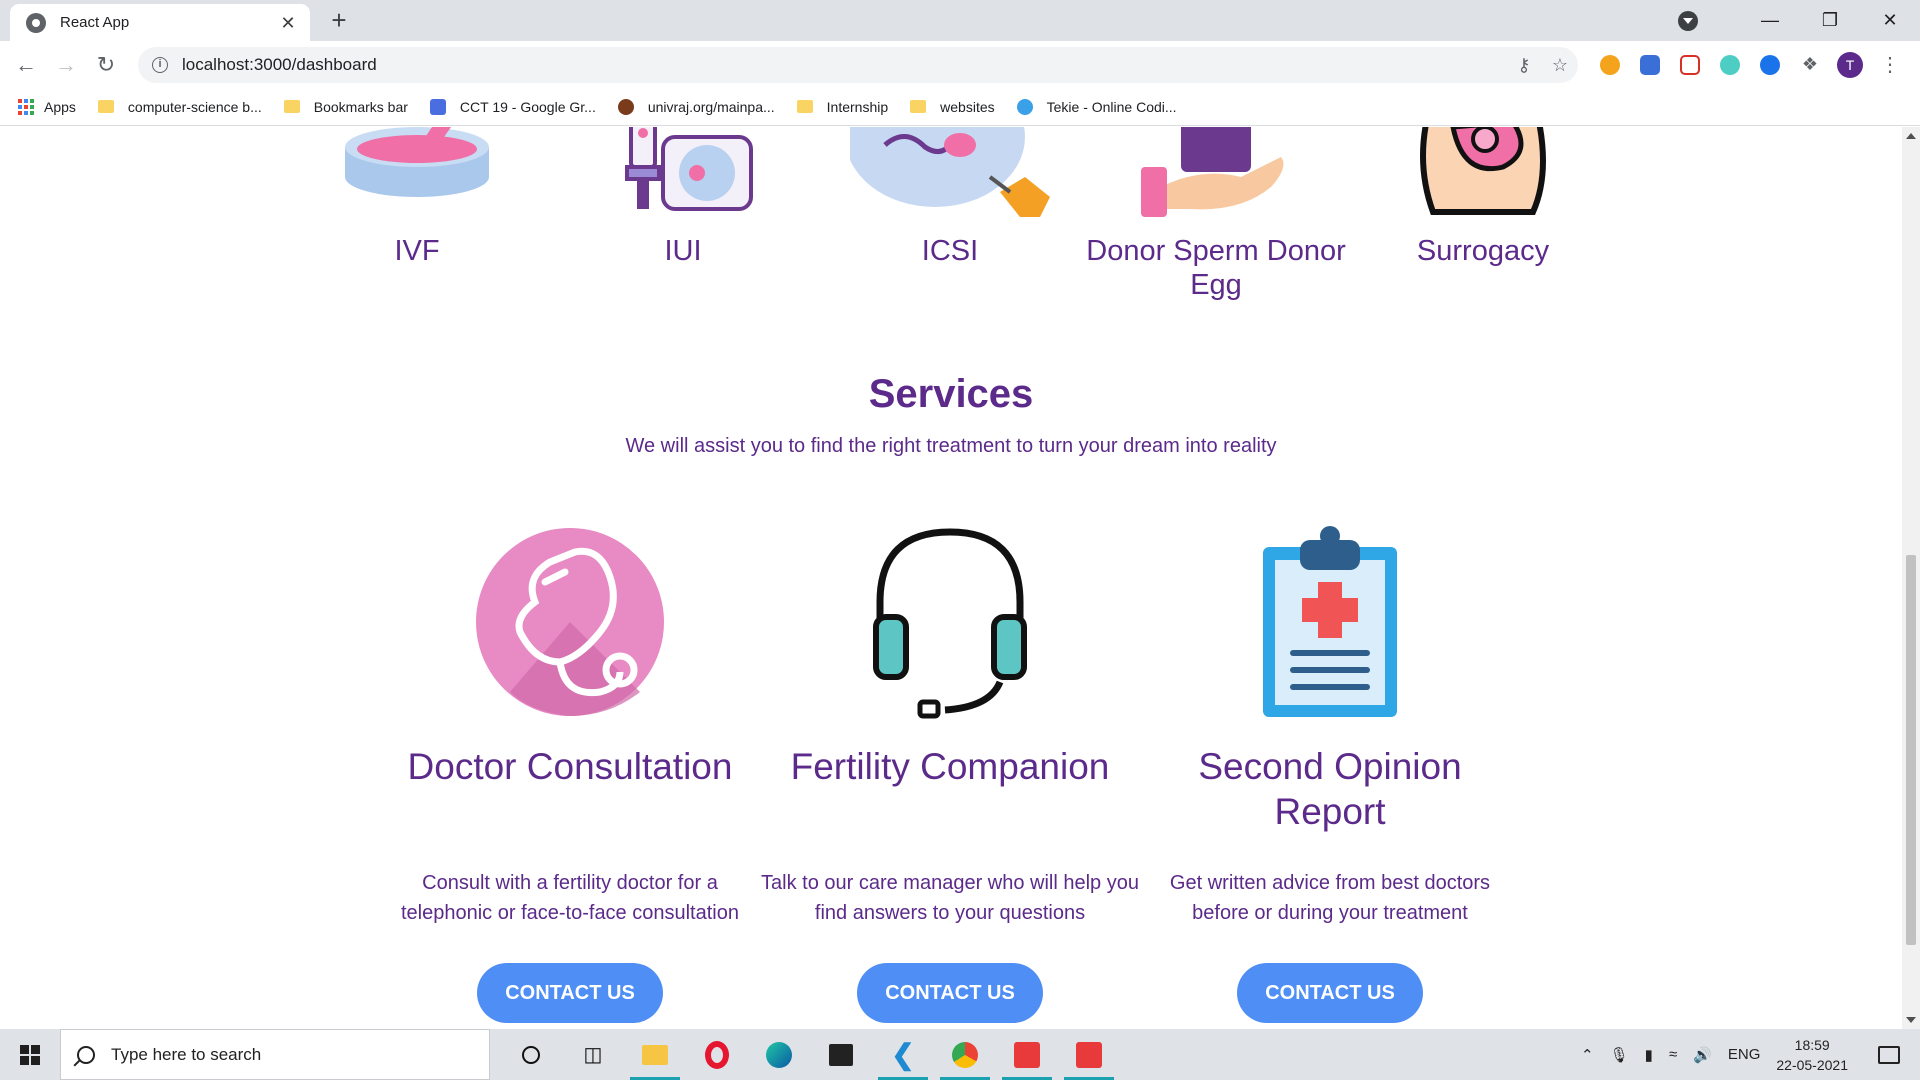 The height and width of the screenshot is (1080, 1920). I want to click on globe-icon, so click(36, 22).